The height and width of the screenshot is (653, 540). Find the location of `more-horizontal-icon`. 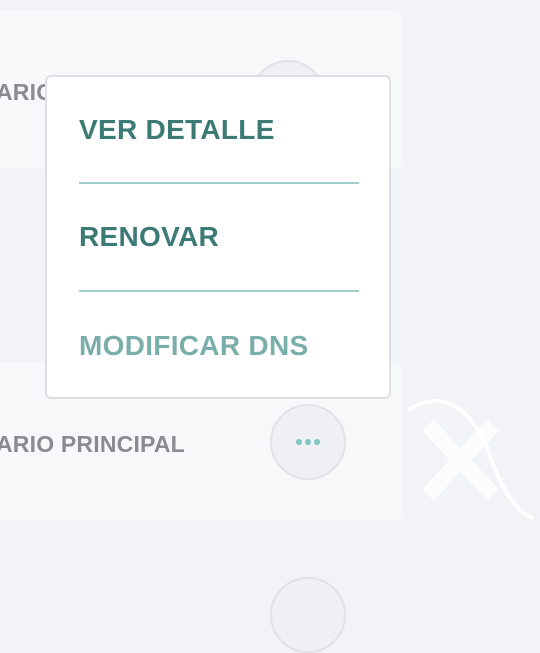

more-horizontal-icon is located at coordinates (308, 442).